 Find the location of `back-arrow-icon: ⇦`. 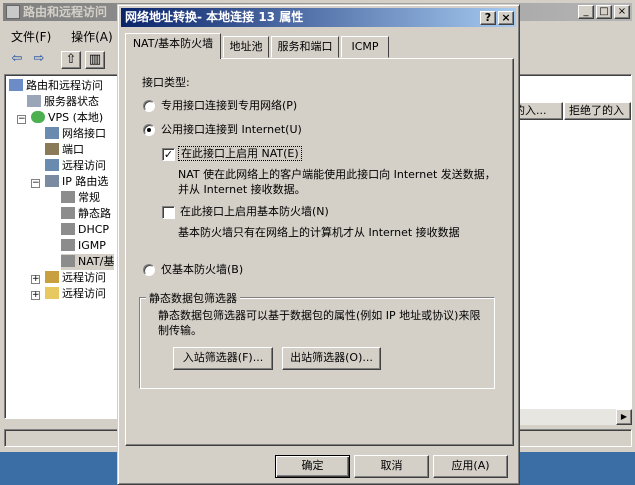

back-arrow-icon: ⇦ is located at coordinates (17, 60).